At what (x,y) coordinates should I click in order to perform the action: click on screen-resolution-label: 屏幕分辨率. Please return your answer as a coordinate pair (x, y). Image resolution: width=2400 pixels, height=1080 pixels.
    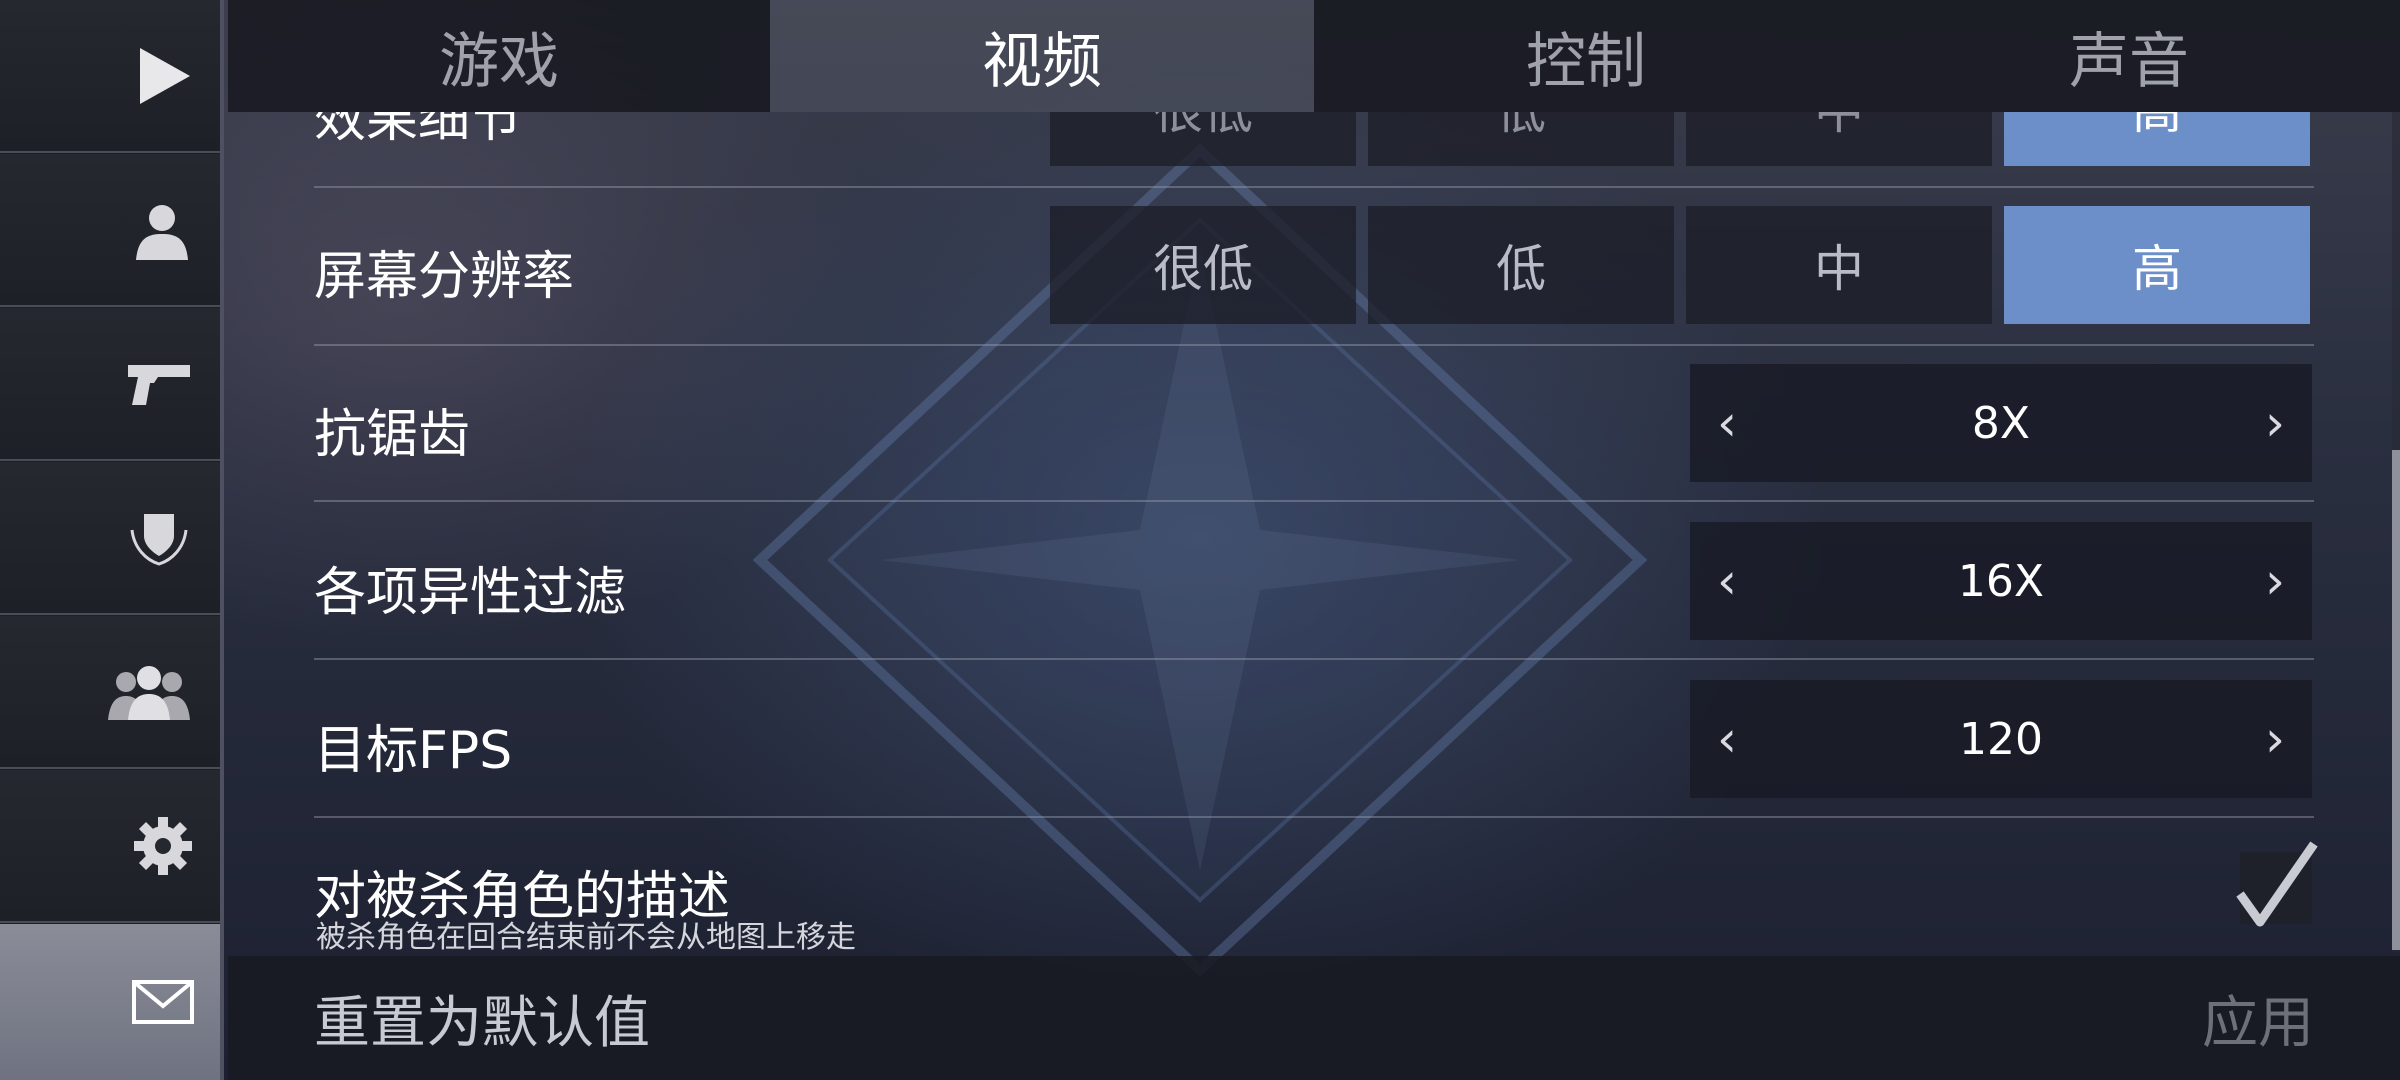
    Looking at the image, I should click on (444, 277).